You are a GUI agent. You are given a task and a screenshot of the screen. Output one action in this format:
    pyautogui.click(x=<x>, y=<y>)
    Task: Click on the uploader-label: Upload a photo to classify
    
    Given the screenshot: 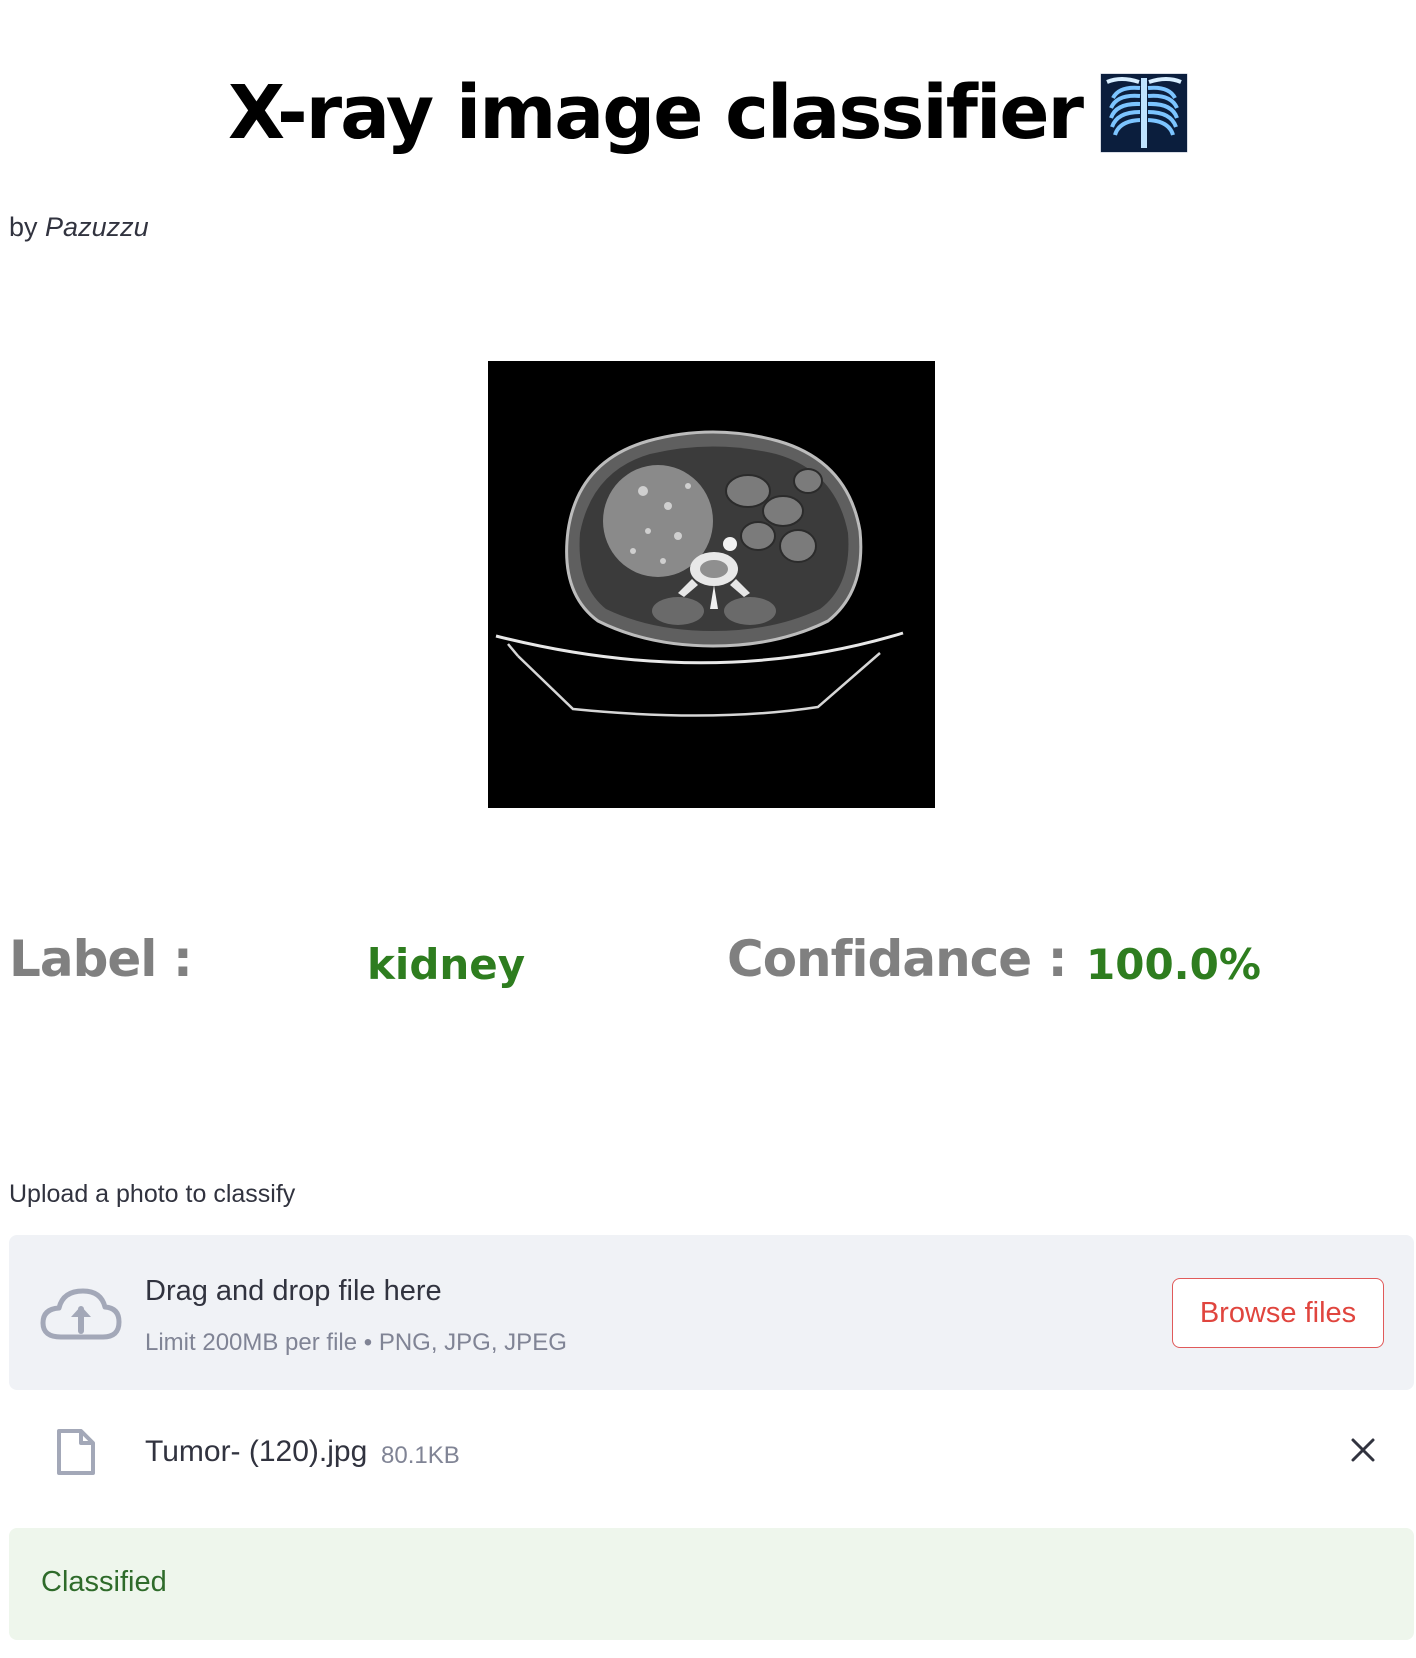 What is the action you would take?
    pyautogui.click(x=152, y=1194)
    